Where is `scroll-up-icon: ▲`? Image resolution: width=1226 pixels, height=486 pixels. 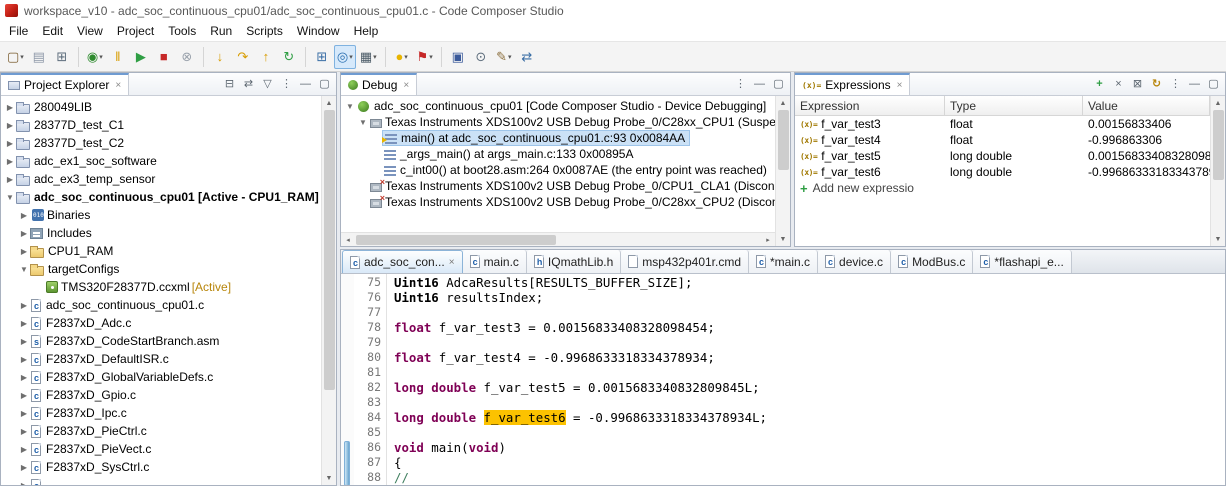
scroll-up-icon: ▲ is located at coordinates (1218, 103).